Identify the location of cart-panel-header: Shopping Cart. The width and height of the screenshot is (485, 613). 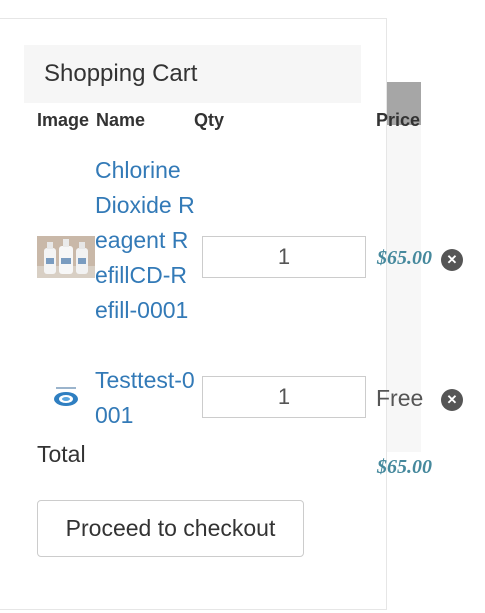
(192, 74).